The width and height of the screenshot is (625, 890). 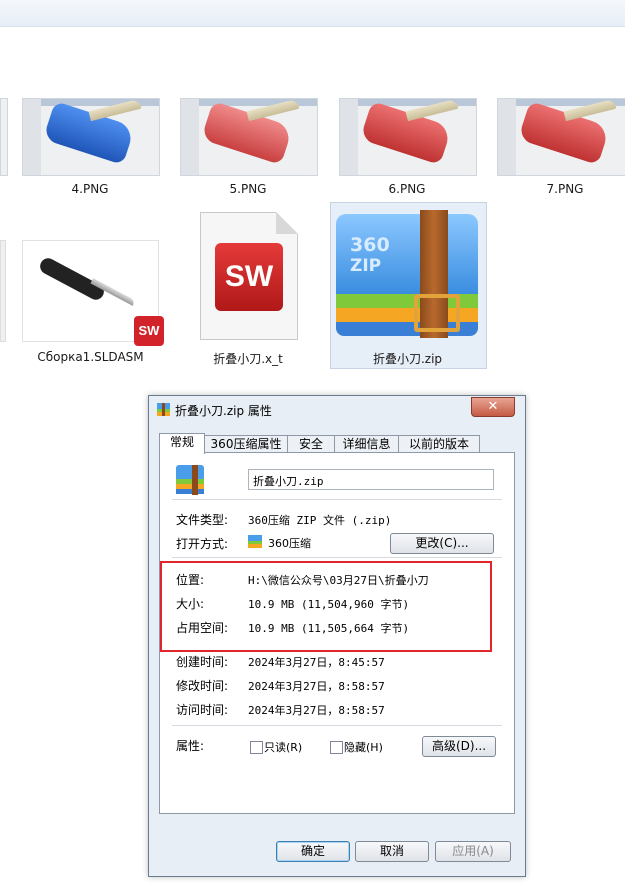 What do you see at coordinates (283, 747) in the screenshot?
I see `readonly-label: 只读(R)` at bounding box center [283, 747].